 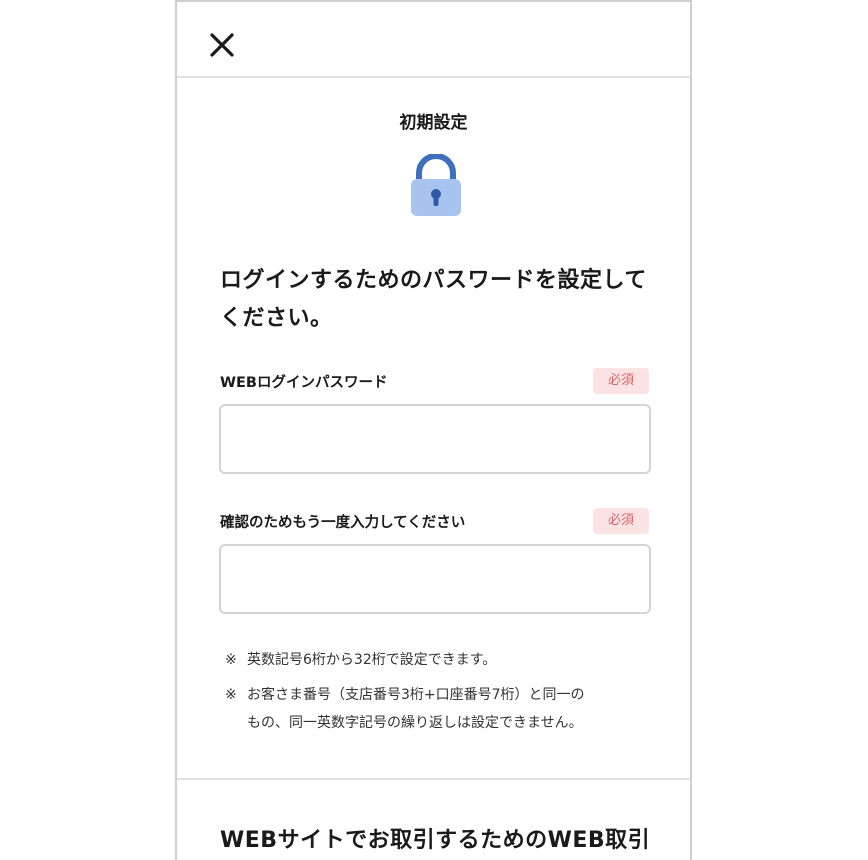 What do you see at coordinates (440, 300) in the screenshot?
I see `instruction-heading: ログインするためのパスワードを設定して ください。` at bounding box center [440, 300].